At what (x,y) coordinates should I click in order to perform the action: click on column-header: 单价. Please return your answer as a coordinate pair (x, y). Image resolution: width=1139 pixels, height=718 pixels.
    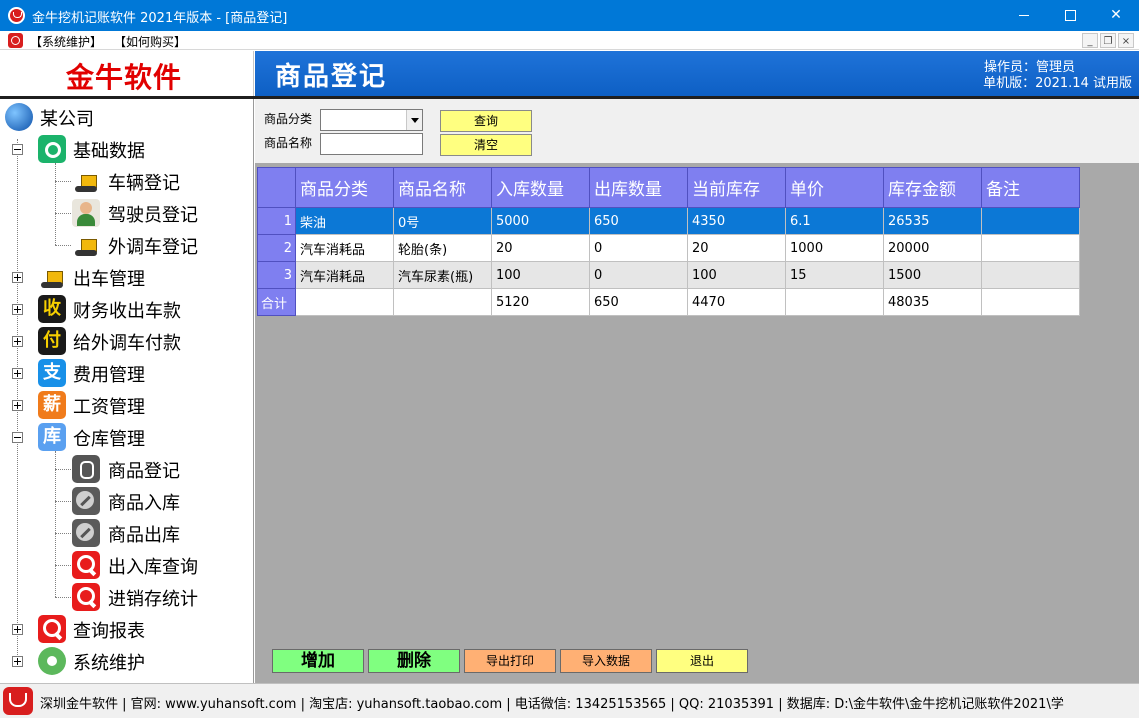
    Looking at the image, I should click on (834, 187).